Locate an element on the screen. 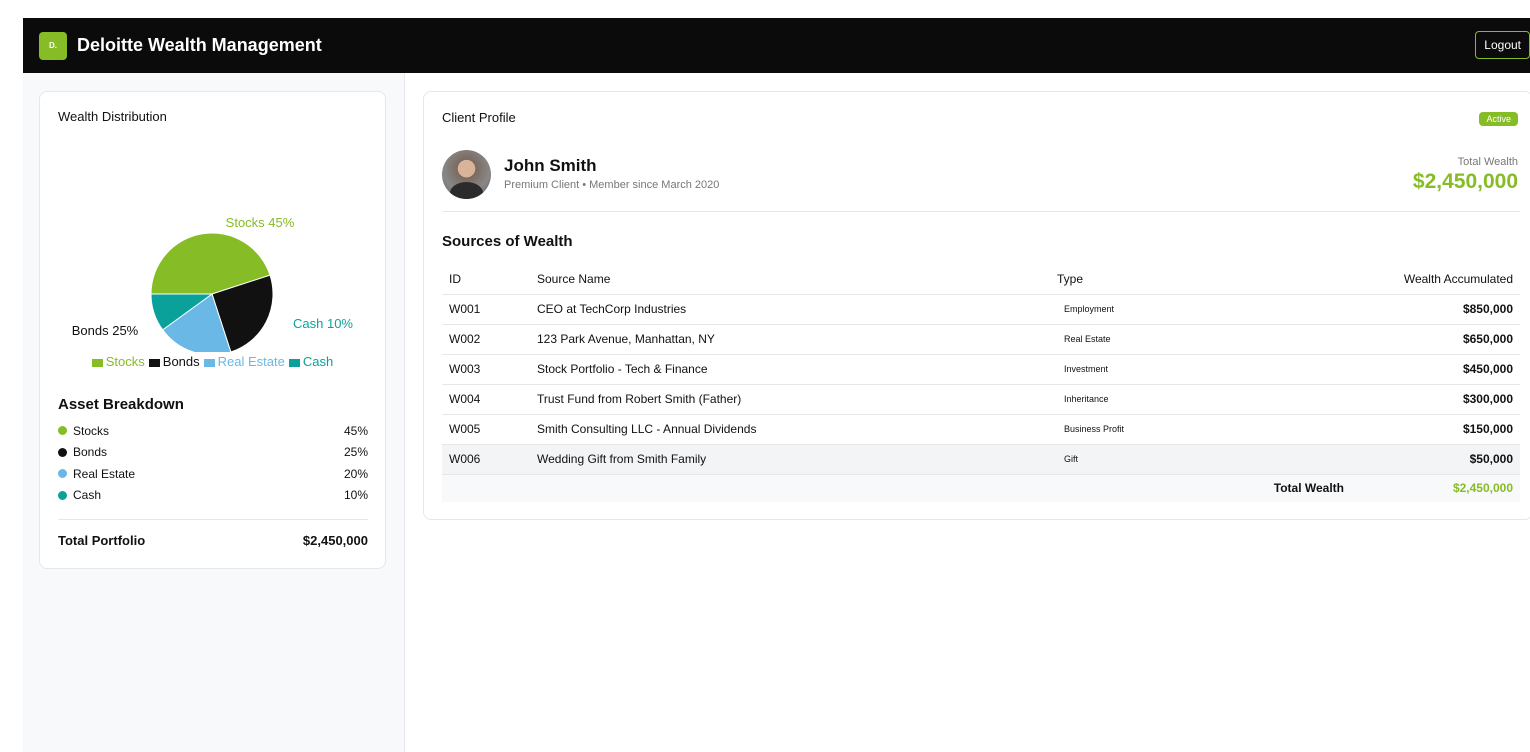 This screenshot has height=752, width=1530. legend-item-real-estate: Real Estate is located at coordinates (244, 361).